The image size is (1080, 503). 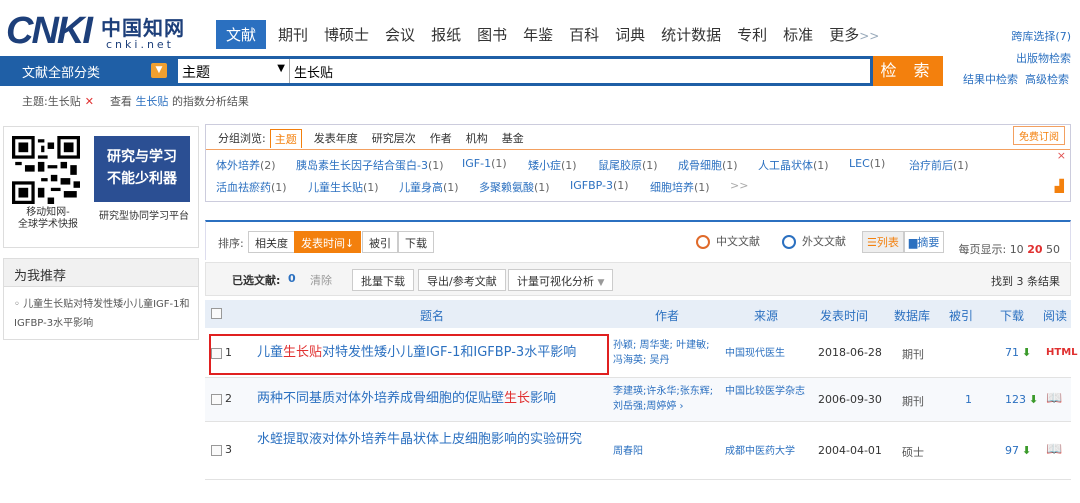 I want to click on foreign-docs-toggle: 外文文献, so click(x=814, y=241).